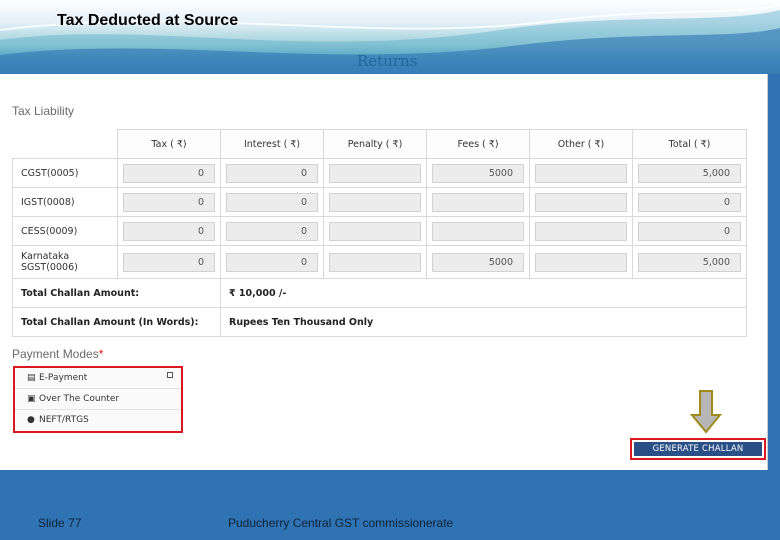 Image resolution: width=780 pixels, height=540 pixels. I want to click on section-title: Returns, so click(387, 61).